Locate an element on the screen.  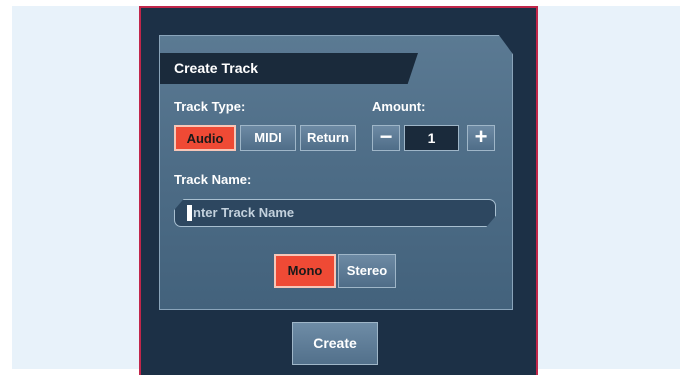
track-name-placeholder: nter Track Name is located at coordinates (244, 212).